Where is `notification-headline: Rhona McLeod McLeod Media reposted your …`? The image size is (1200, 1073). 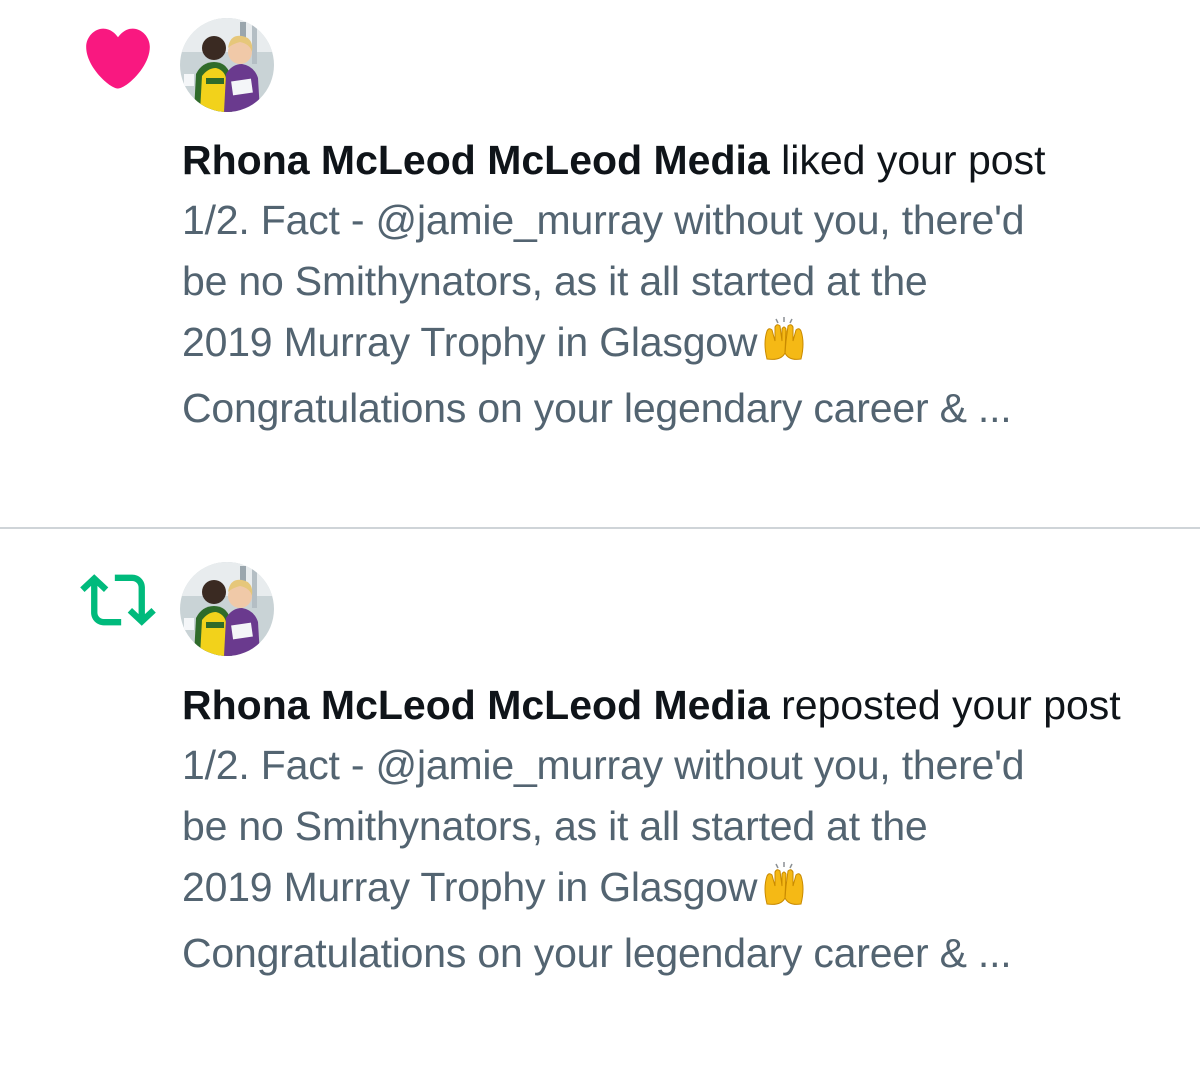
notification-headline: Rhona McLeod McLeod Media reposted your … is located at coordinates (680, 705).